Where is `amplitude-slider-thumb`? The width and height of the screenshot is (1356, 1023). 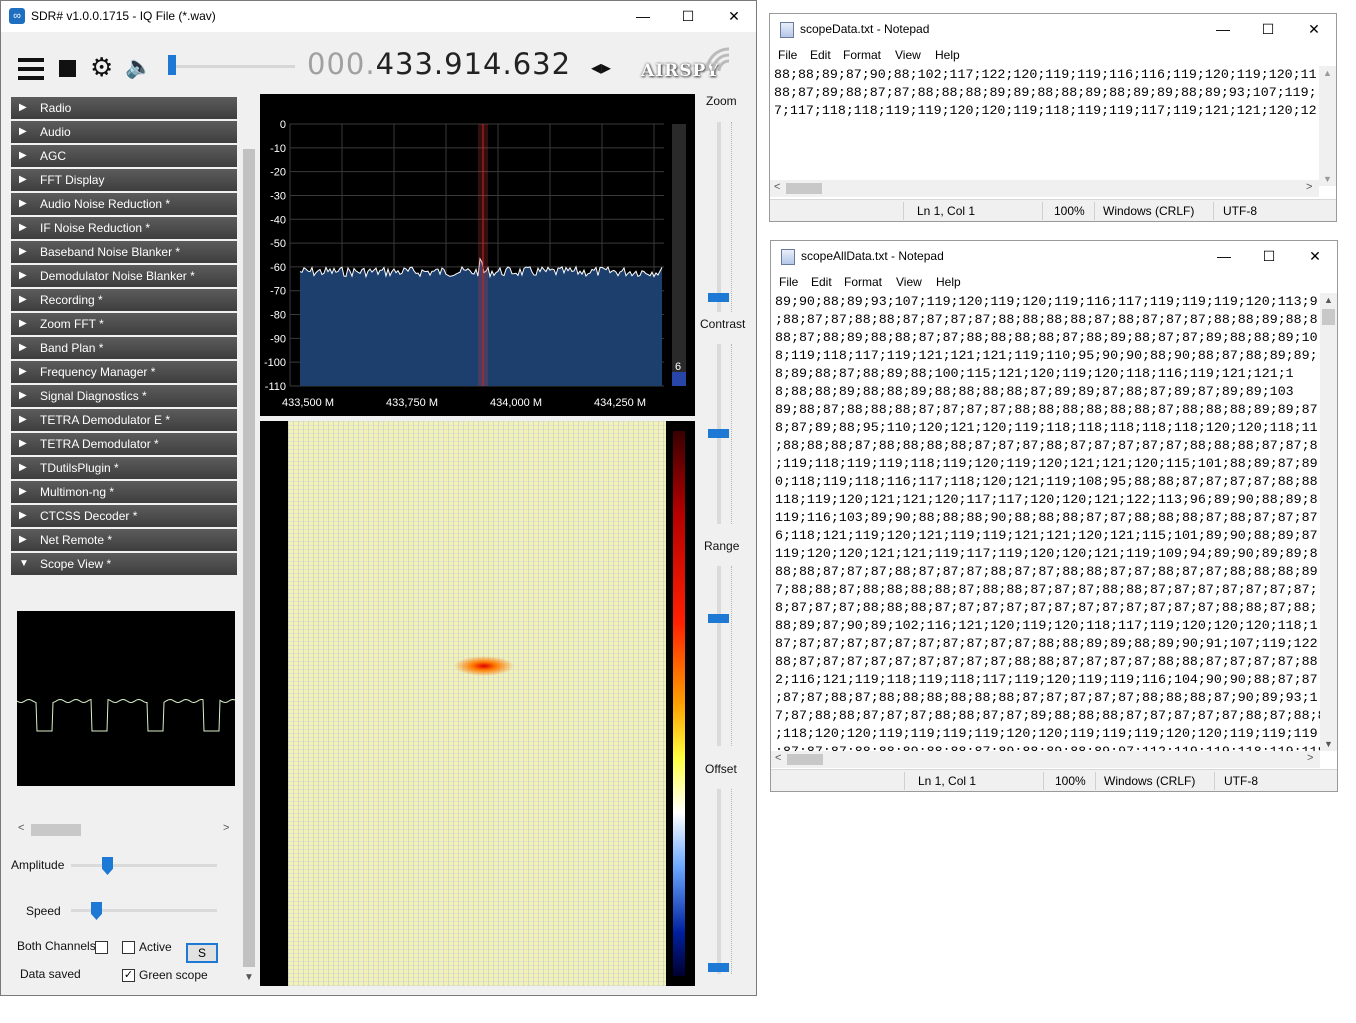
amplitude-slider-thumb is located at coordinates (107, 866).